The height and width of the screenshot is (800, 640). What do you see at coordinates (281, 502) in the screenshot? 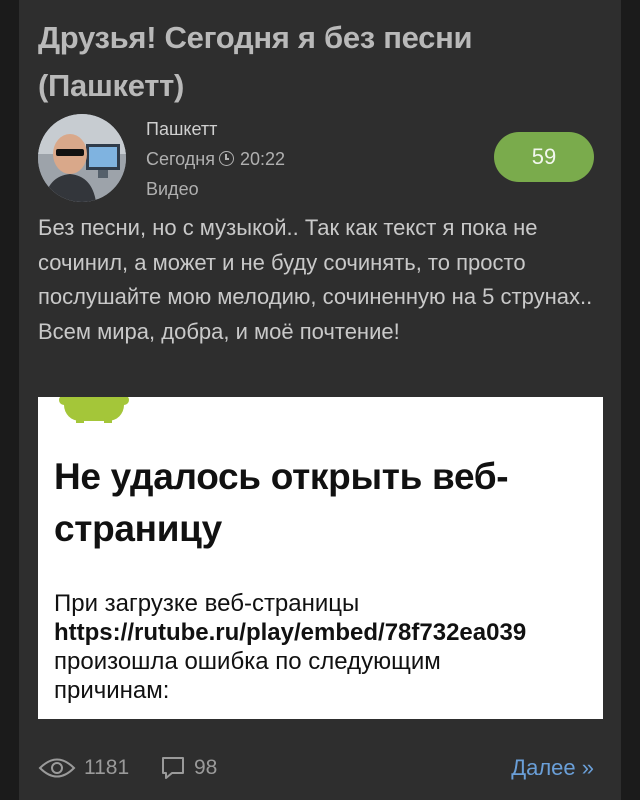
I see `error-title: Не удалось открыть веб-страницу` at bounding box center [281, 502].